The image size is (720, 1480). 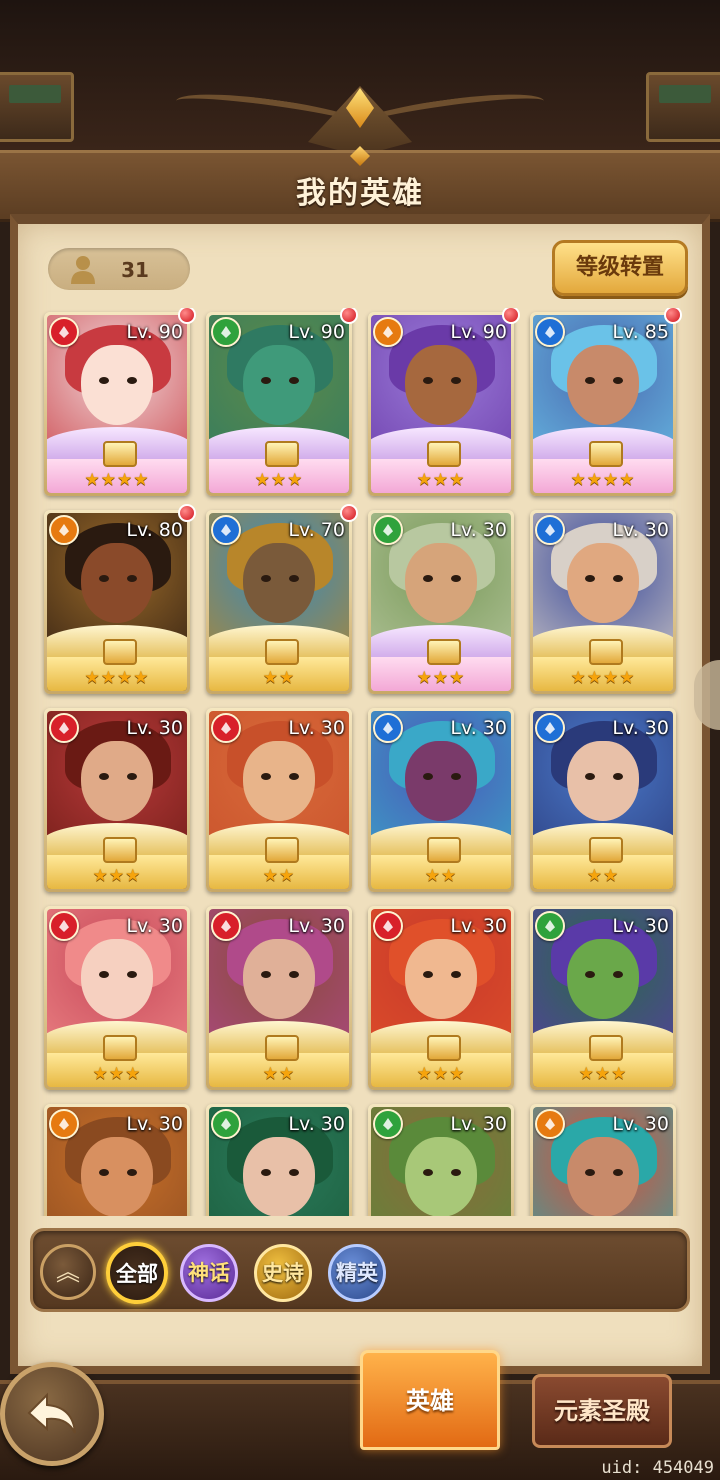 I want to click on filter-mythic-button: 神话, so click(x=209, y=1273).